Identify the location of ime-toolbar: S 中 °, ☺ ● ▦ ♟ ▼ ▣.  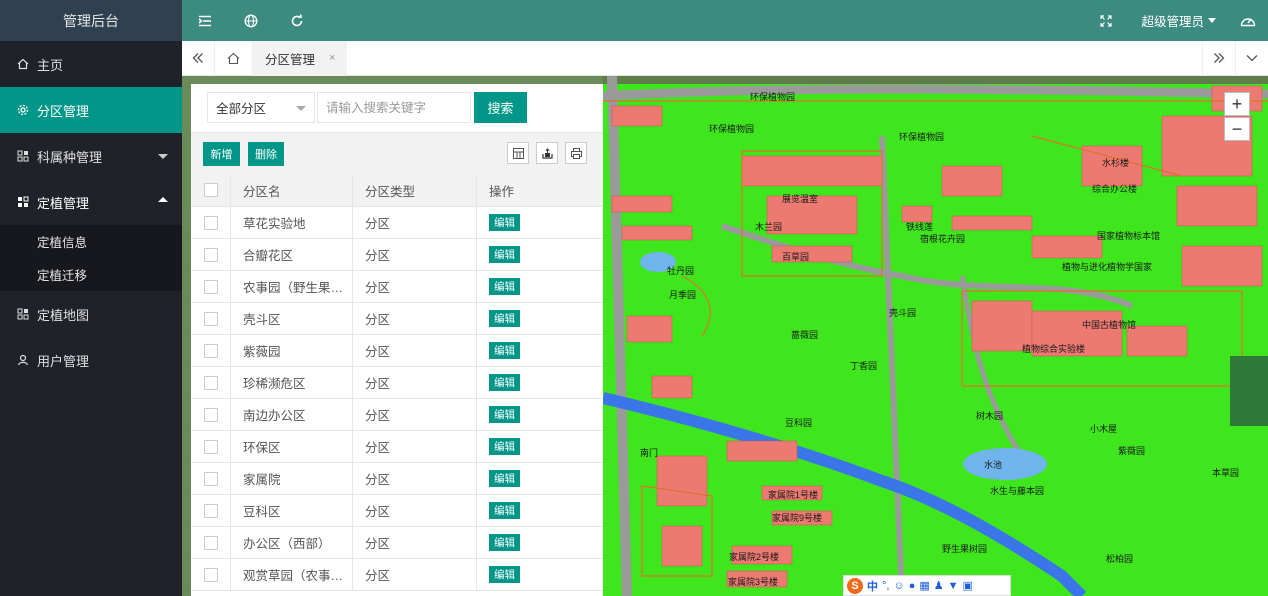
(927, 585).